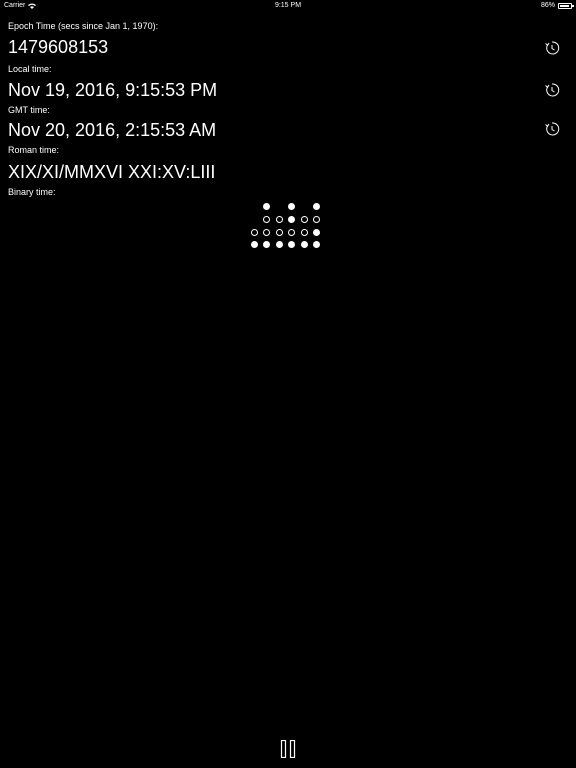  Describe the element at coordinates (288, 226) in the screenshot. I see `binary-clock` at that location.